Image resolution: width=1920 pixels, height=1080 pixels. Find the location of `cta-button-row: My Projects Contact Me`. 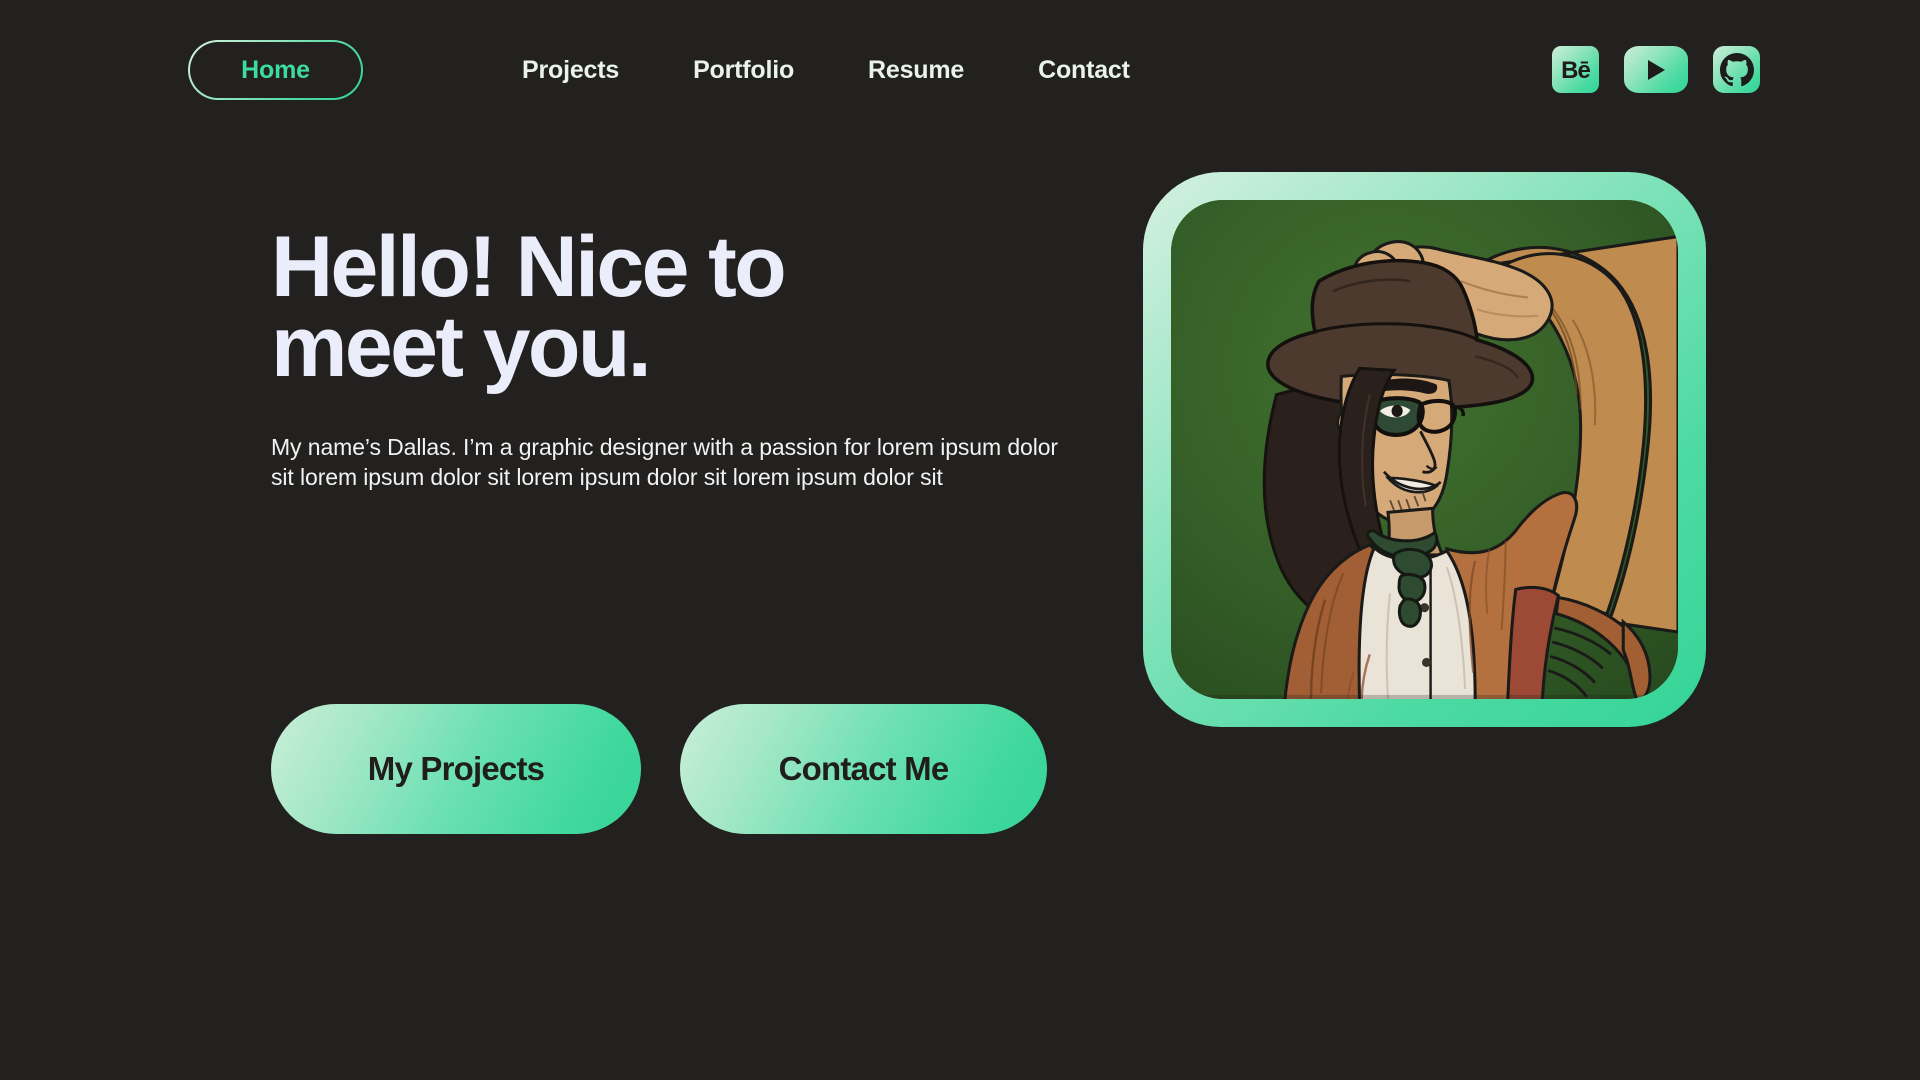

cta-button-row: My Projects Contact Me is located at coordinates (659, 769).